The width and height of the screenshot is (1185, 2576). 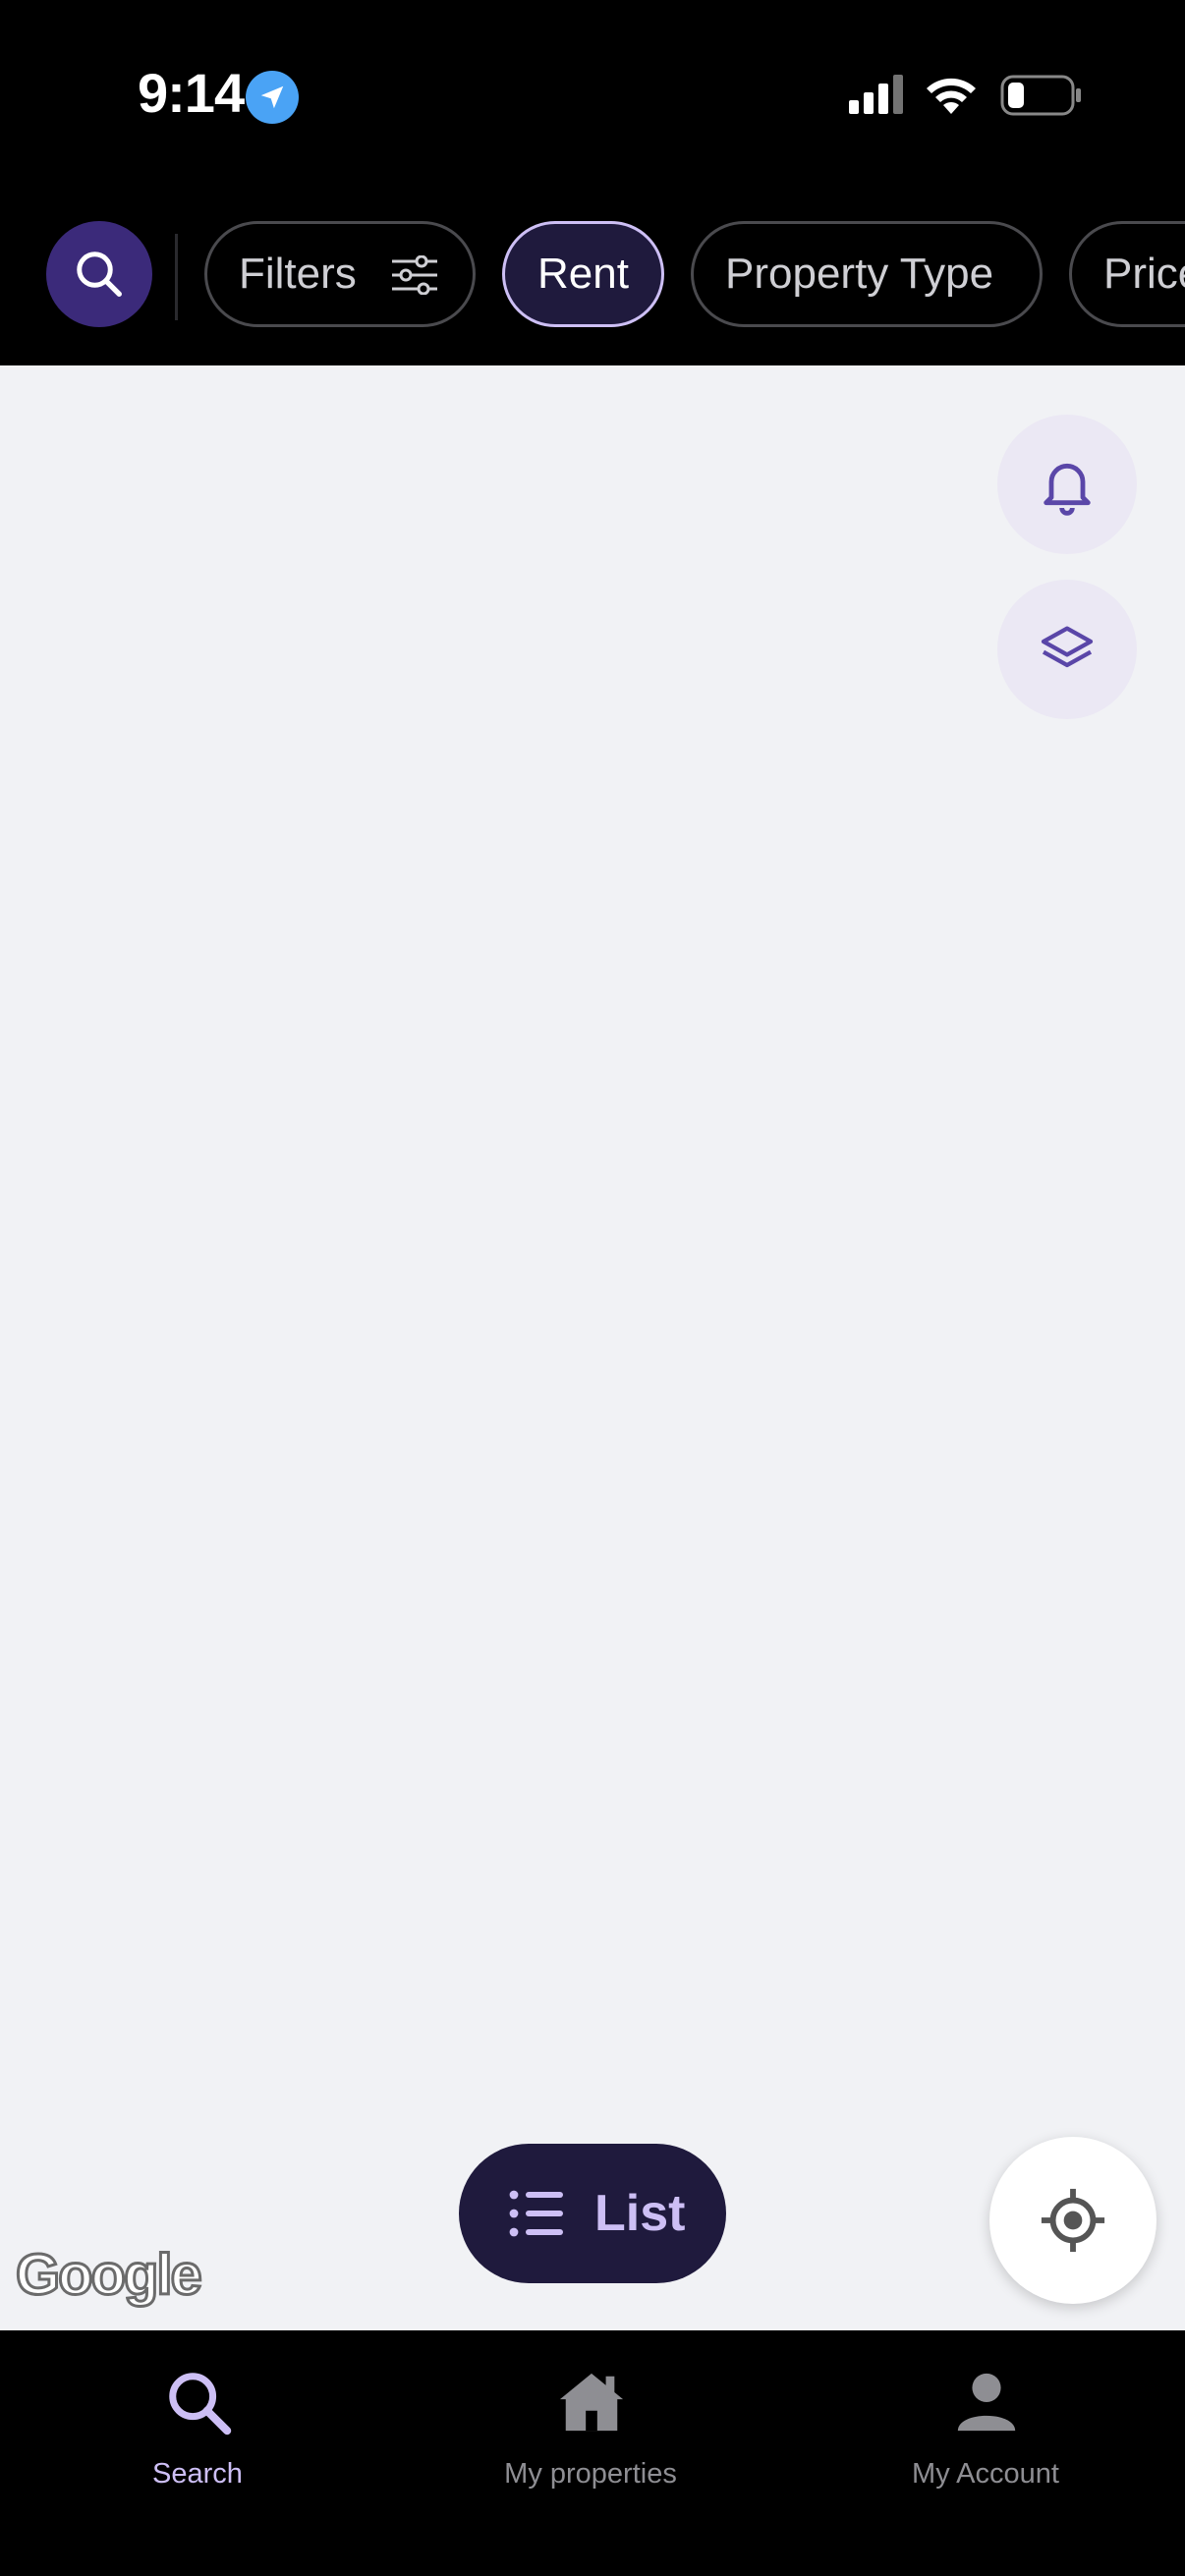 What do you see at coordinates (273, 97) in the screenshot?
I see `location-arrow-icon` at bounding box center [273, 97].